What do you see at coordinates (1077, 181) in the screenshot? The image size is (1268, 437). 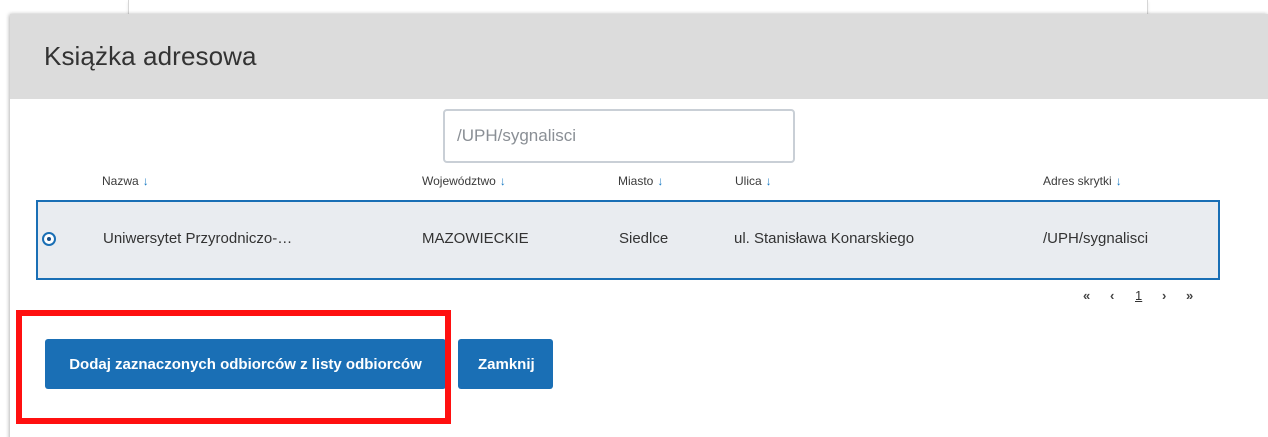 I see `column-header-label: Adres skrytki` at bounding box center [1077, 181].